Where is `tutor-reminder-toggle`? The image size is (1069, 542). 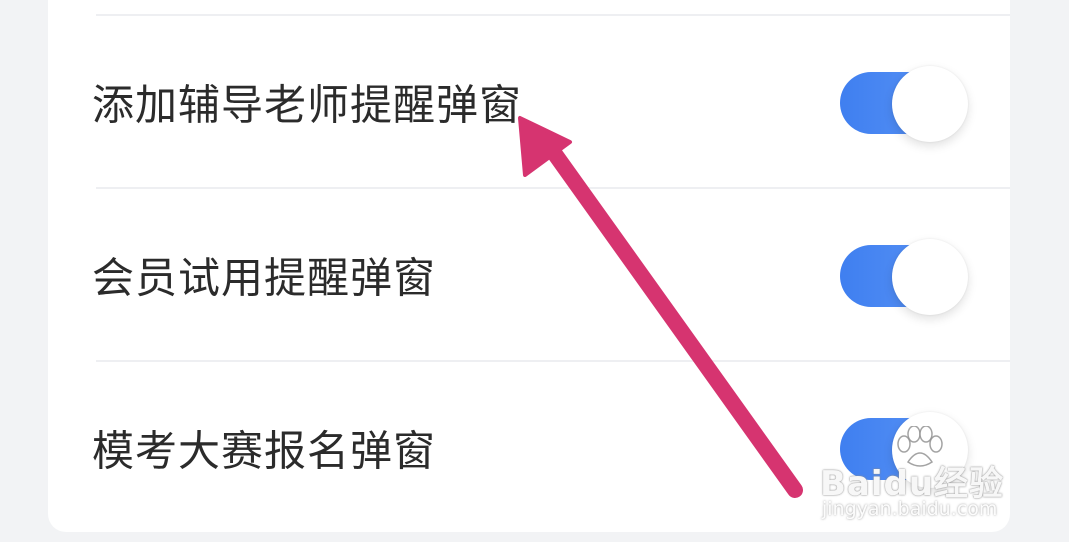 tutor-reminder-toggle is located at coordinates (904, 104).